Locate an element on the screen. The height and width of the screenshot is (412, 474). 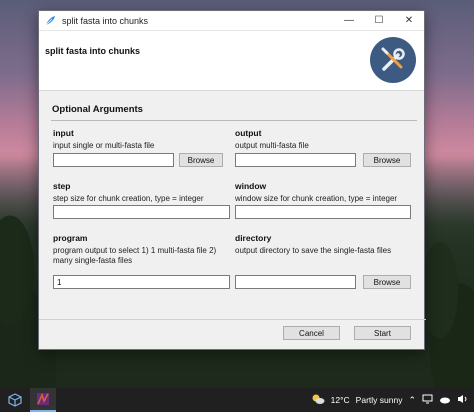
network-icon is located at coordinates (427, 400).